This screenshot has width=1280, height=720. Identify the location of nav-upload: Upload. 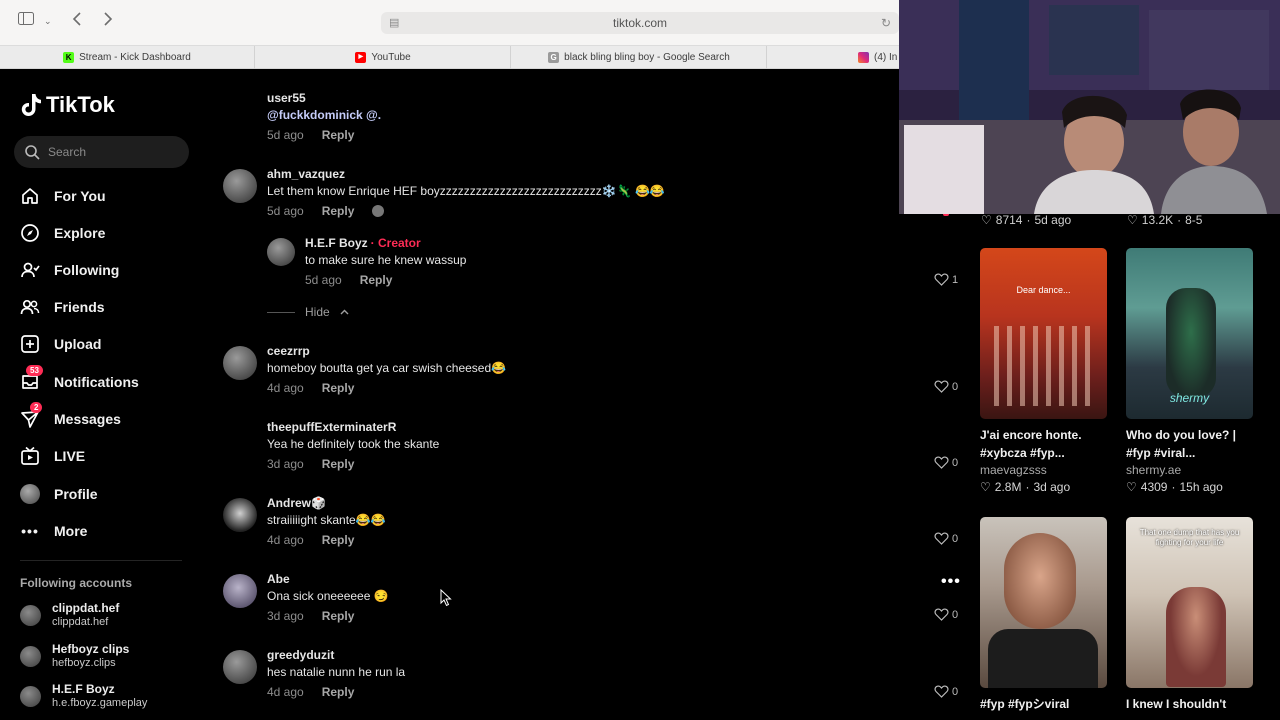
(60, 344).